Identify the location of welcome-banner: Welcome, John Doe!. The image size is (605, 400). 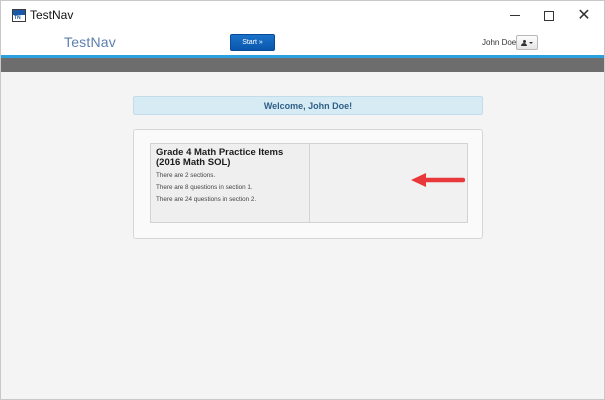
(308, 105).